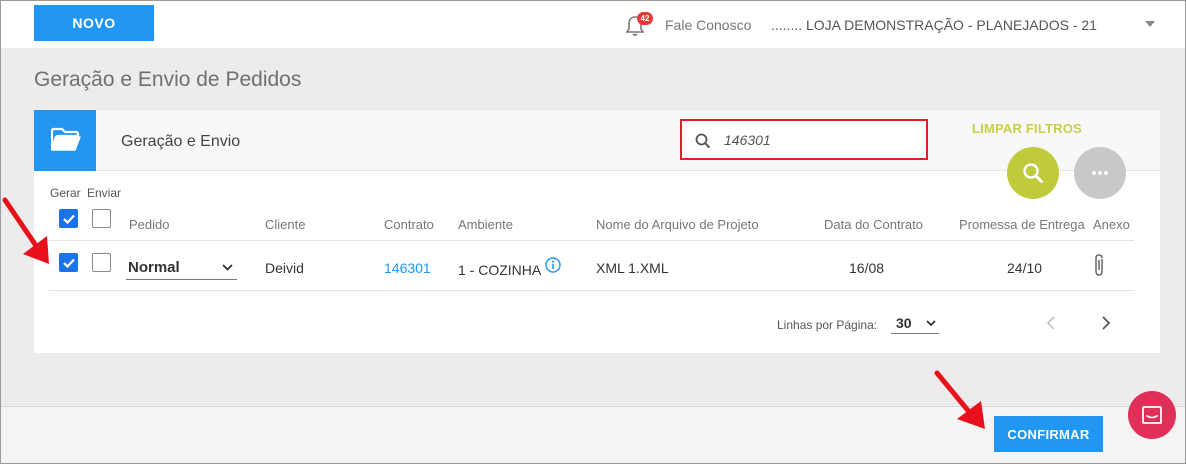  Describe the element at coordinates (1027, 128) in the screenshot. I see `clear-filters-link: LIMPAR FILTROS` at that location.